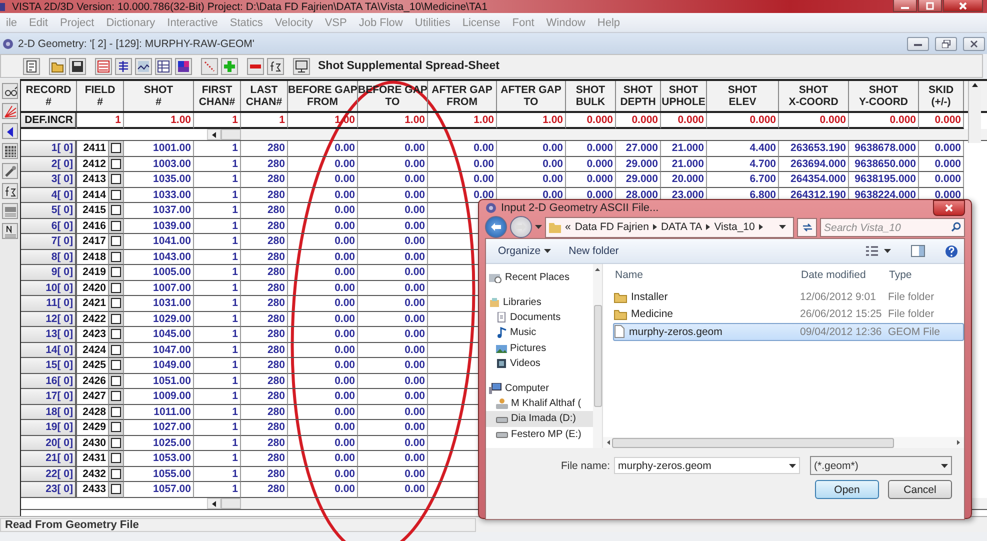 The height and width of the screenshot is (541, 987). Describe the element at coordinates (539, 278) in the screenshot. I see `nav-item: Recent Places` at that location.